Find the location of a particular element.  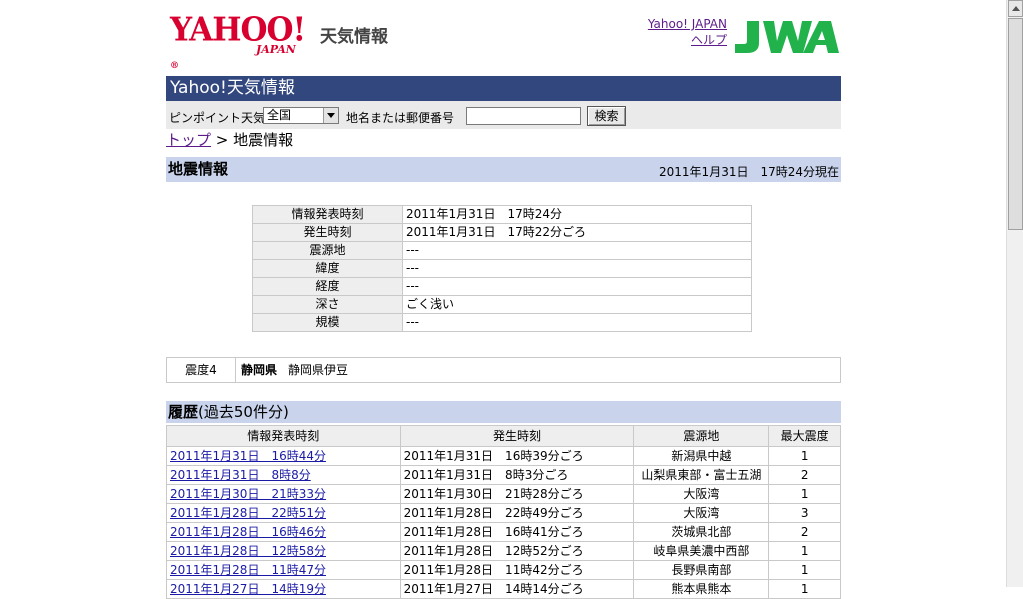

history-epicenter: 岐阜県美濃中西部 is located at coordinates (701, 551).